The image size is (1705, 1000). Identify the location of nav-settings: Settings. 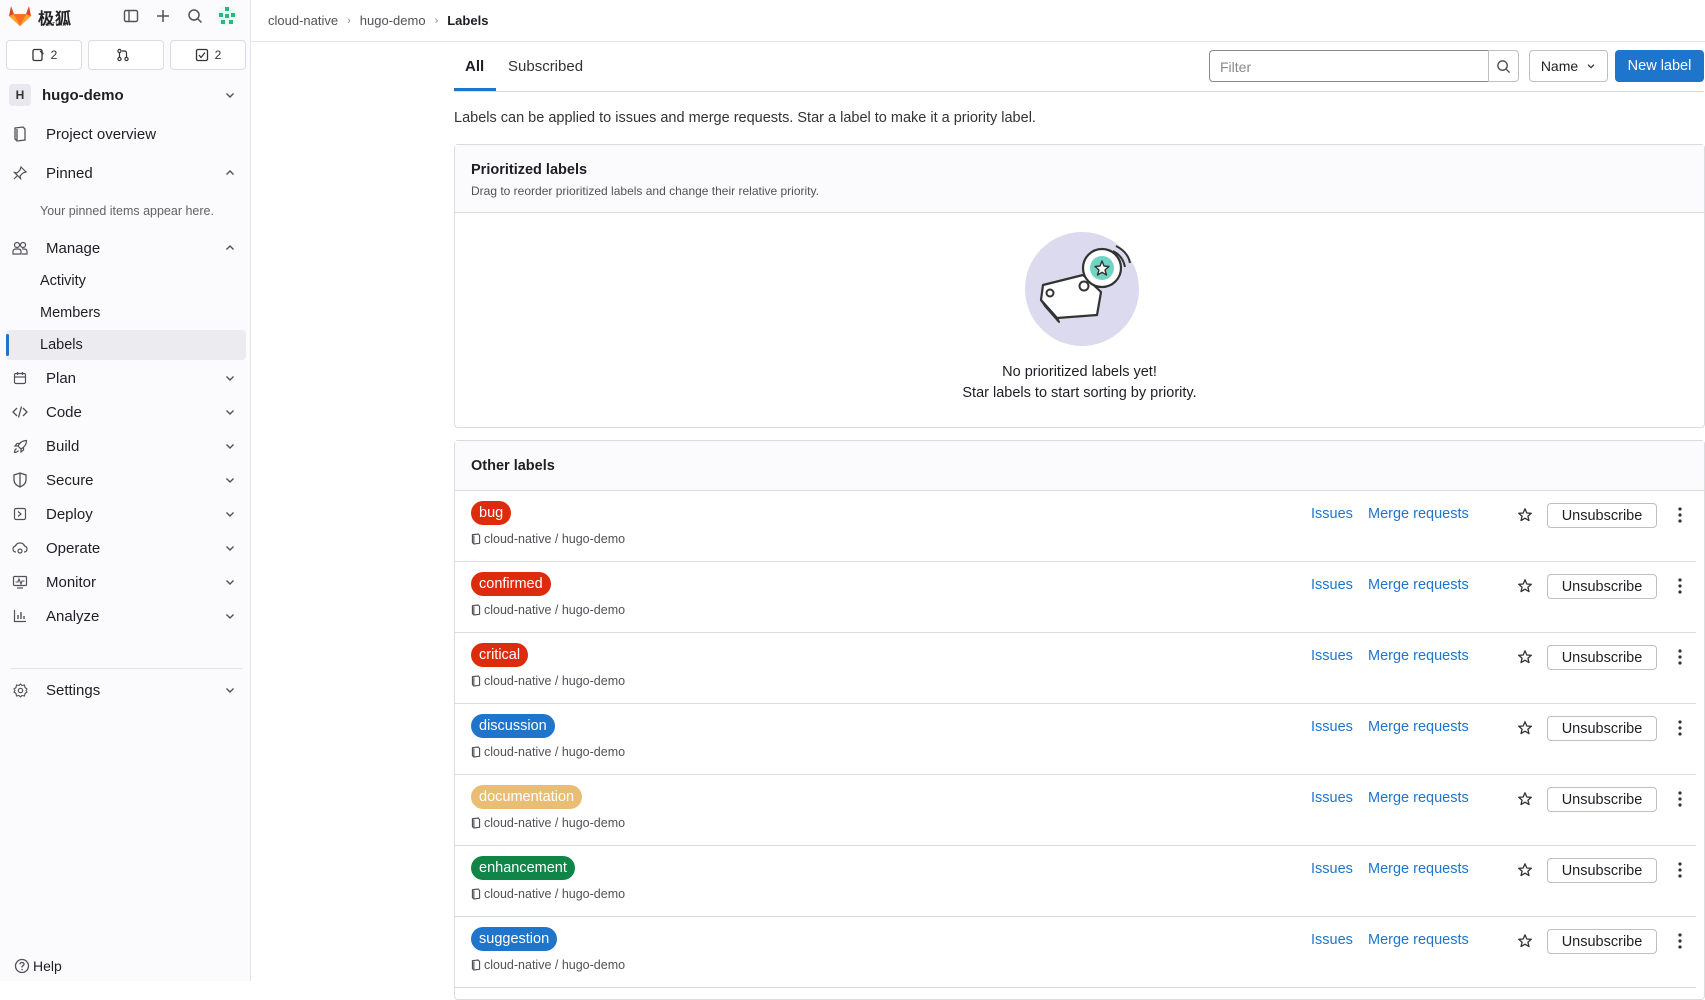
(126, 690).